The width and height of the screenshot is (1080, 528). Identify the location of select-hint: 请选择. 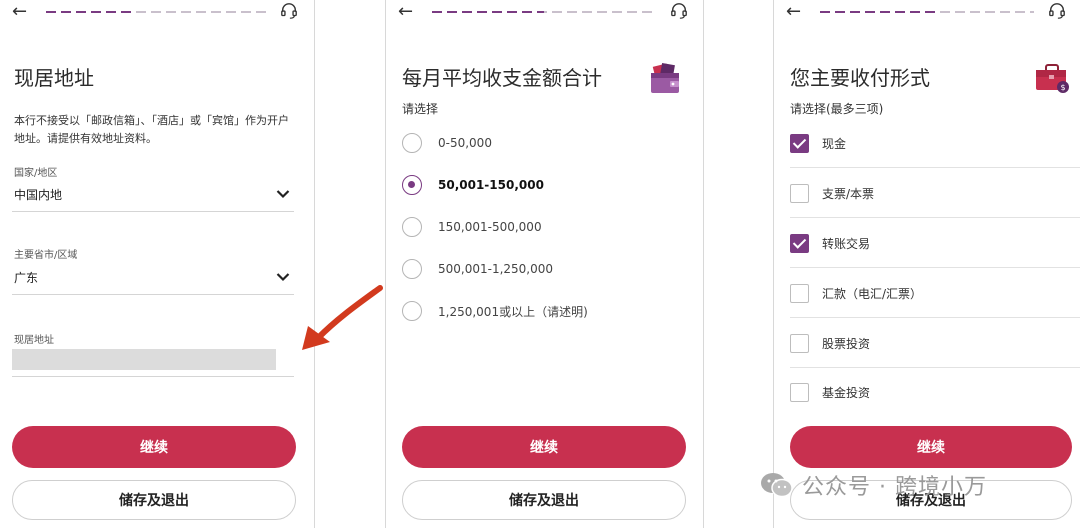
(420, 109).